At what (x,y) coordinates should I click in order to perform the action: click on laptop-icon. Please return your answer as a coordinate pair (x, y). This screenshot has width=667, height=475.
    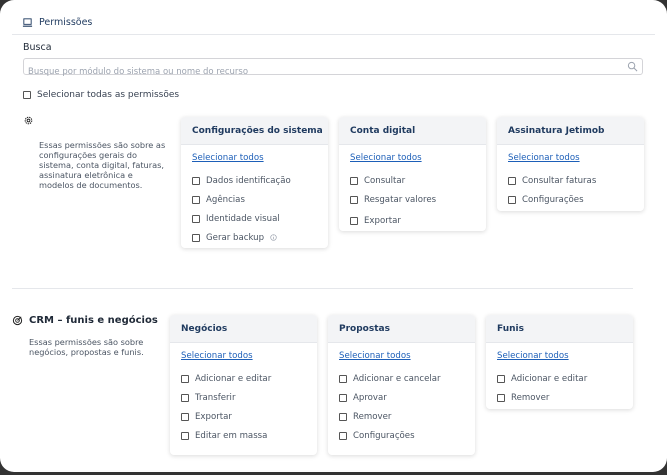
    Looking at the image, I should click on (27, 22).